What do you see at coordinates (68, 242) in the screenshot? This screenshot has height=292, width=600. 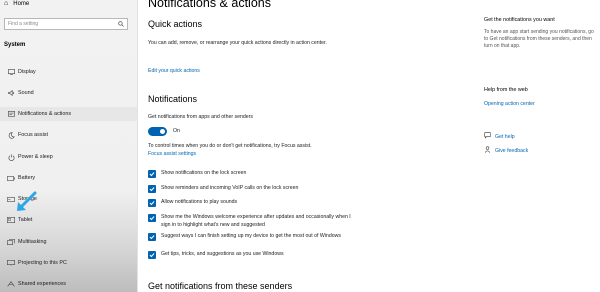 I see `sidebar-item-multitasking: Multitasking` at bounding box center [68, 242].